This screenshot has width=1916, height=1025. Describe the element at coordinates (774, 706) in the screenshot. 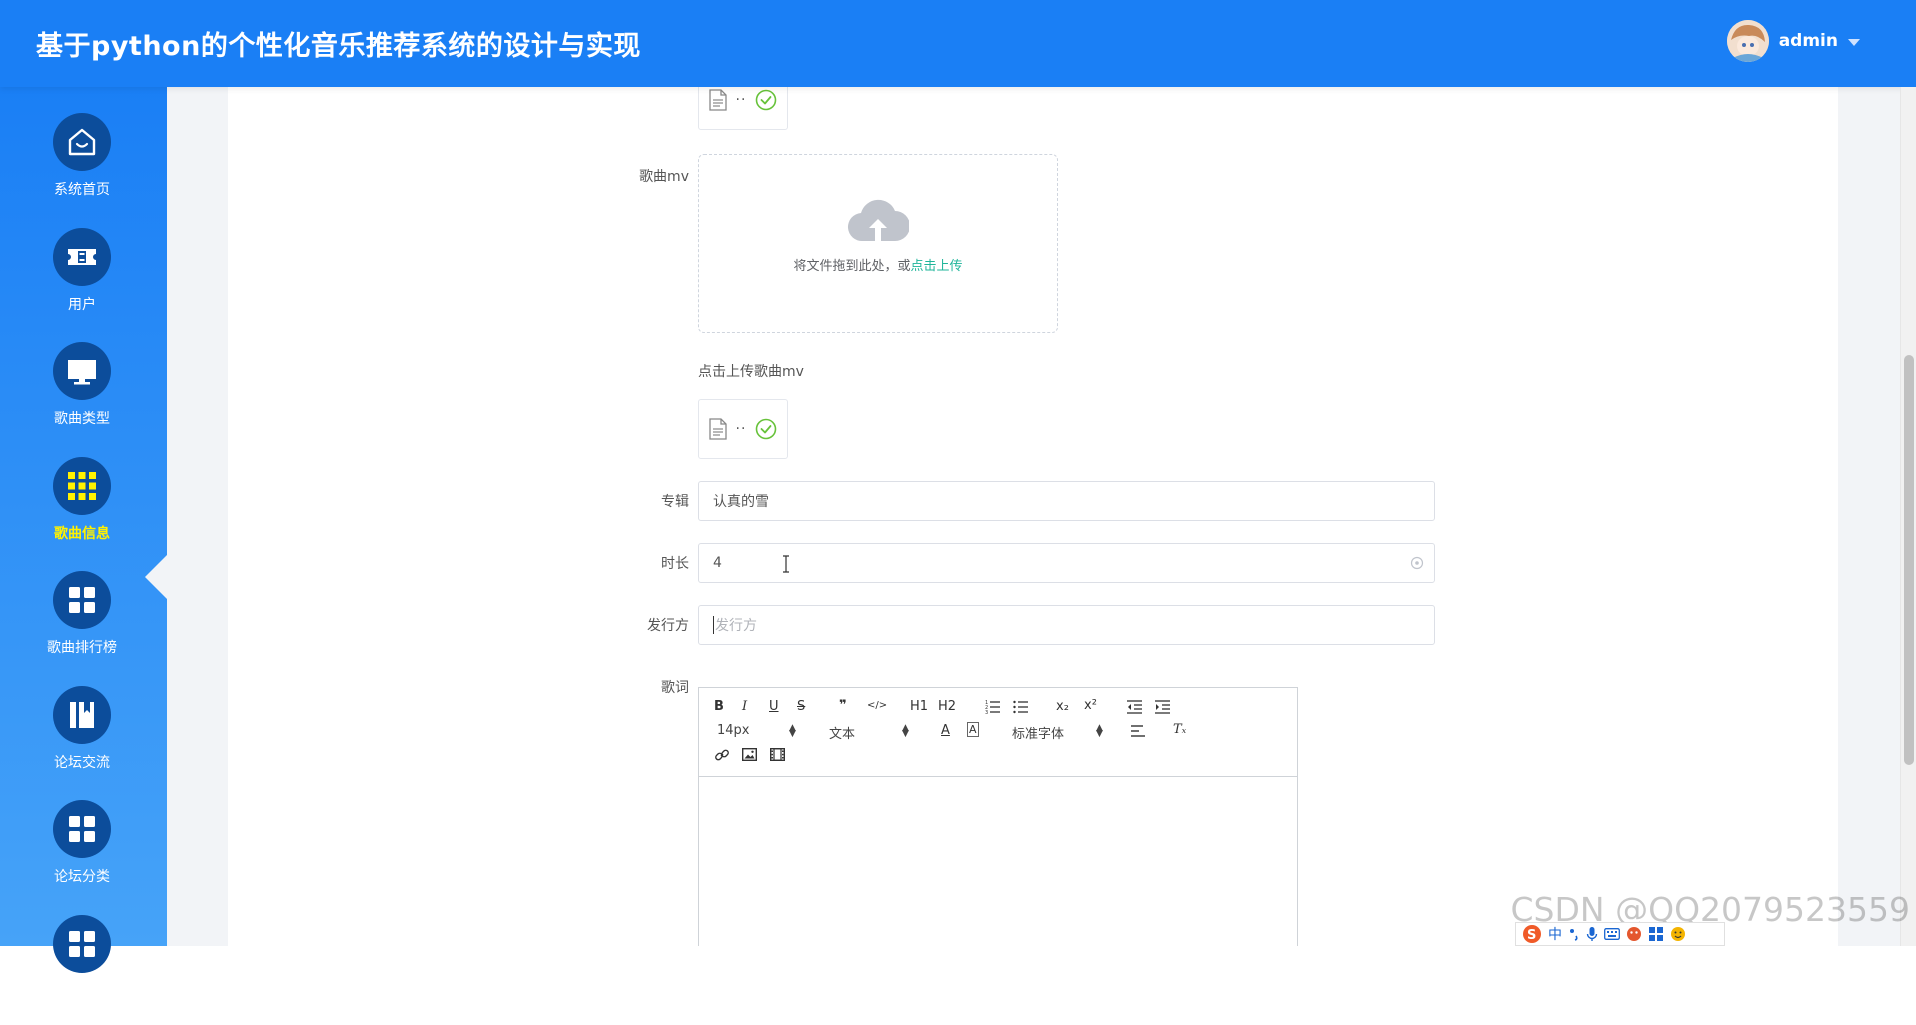

I see `underline-button: U` at that location.